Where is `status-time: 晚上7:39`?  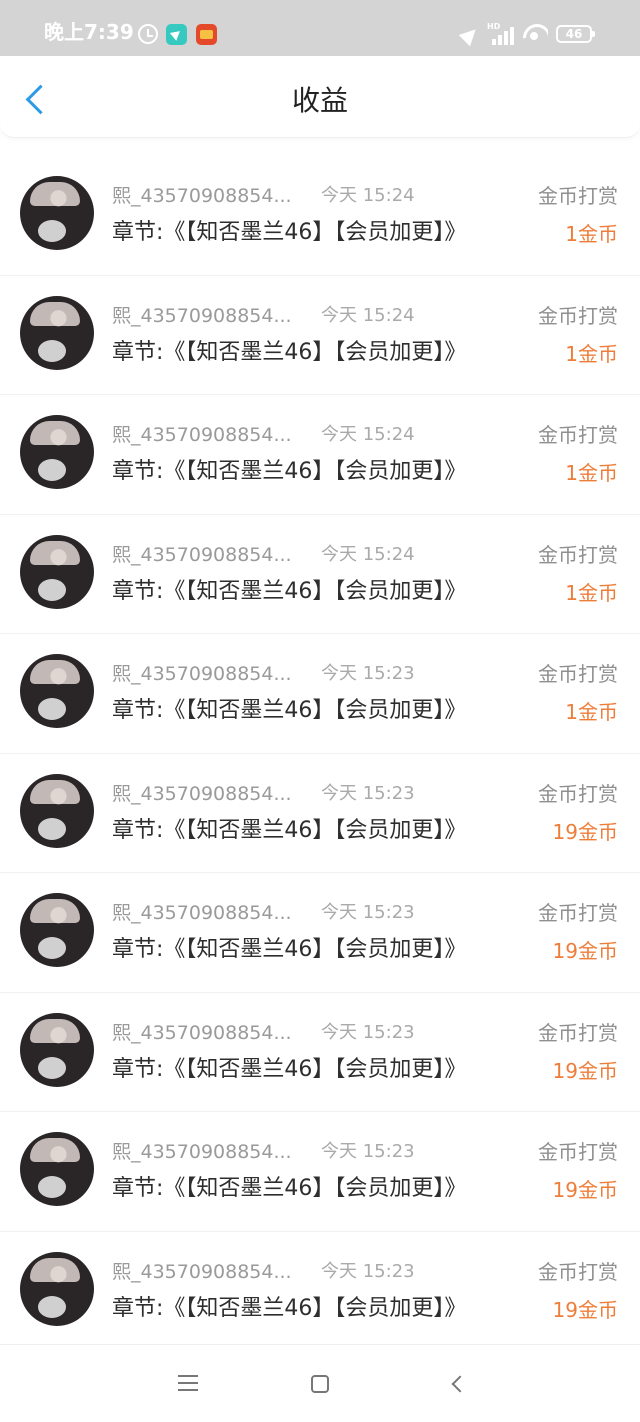
status-time: 晚上7:39 is located at coordinates (89, 32).